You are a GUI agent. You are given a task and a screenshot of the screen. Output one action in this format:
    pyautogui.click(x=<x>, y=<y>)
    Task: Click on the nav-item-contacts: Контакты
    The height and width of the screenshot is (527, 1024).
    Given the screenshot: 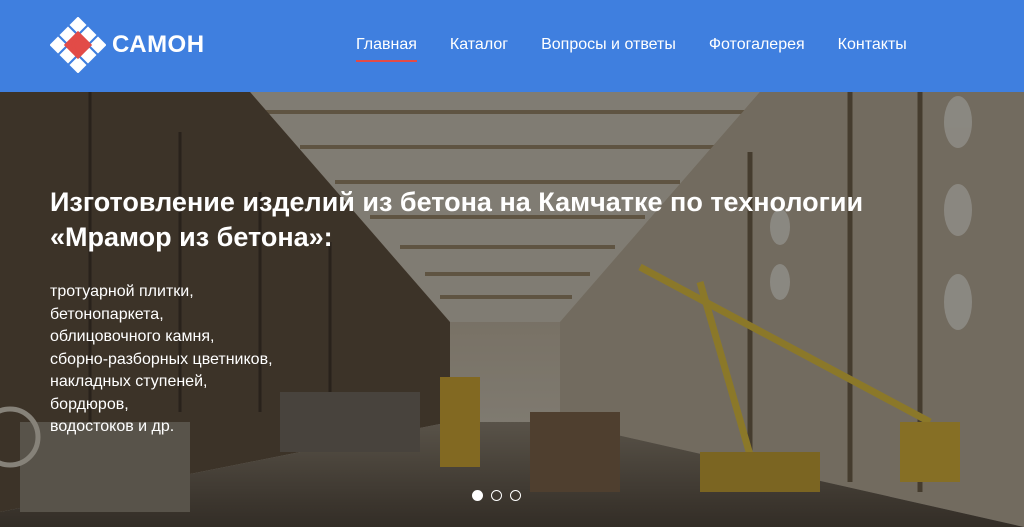 What is the action you would take?
    pyautogui.click(x=872, y=48)
    